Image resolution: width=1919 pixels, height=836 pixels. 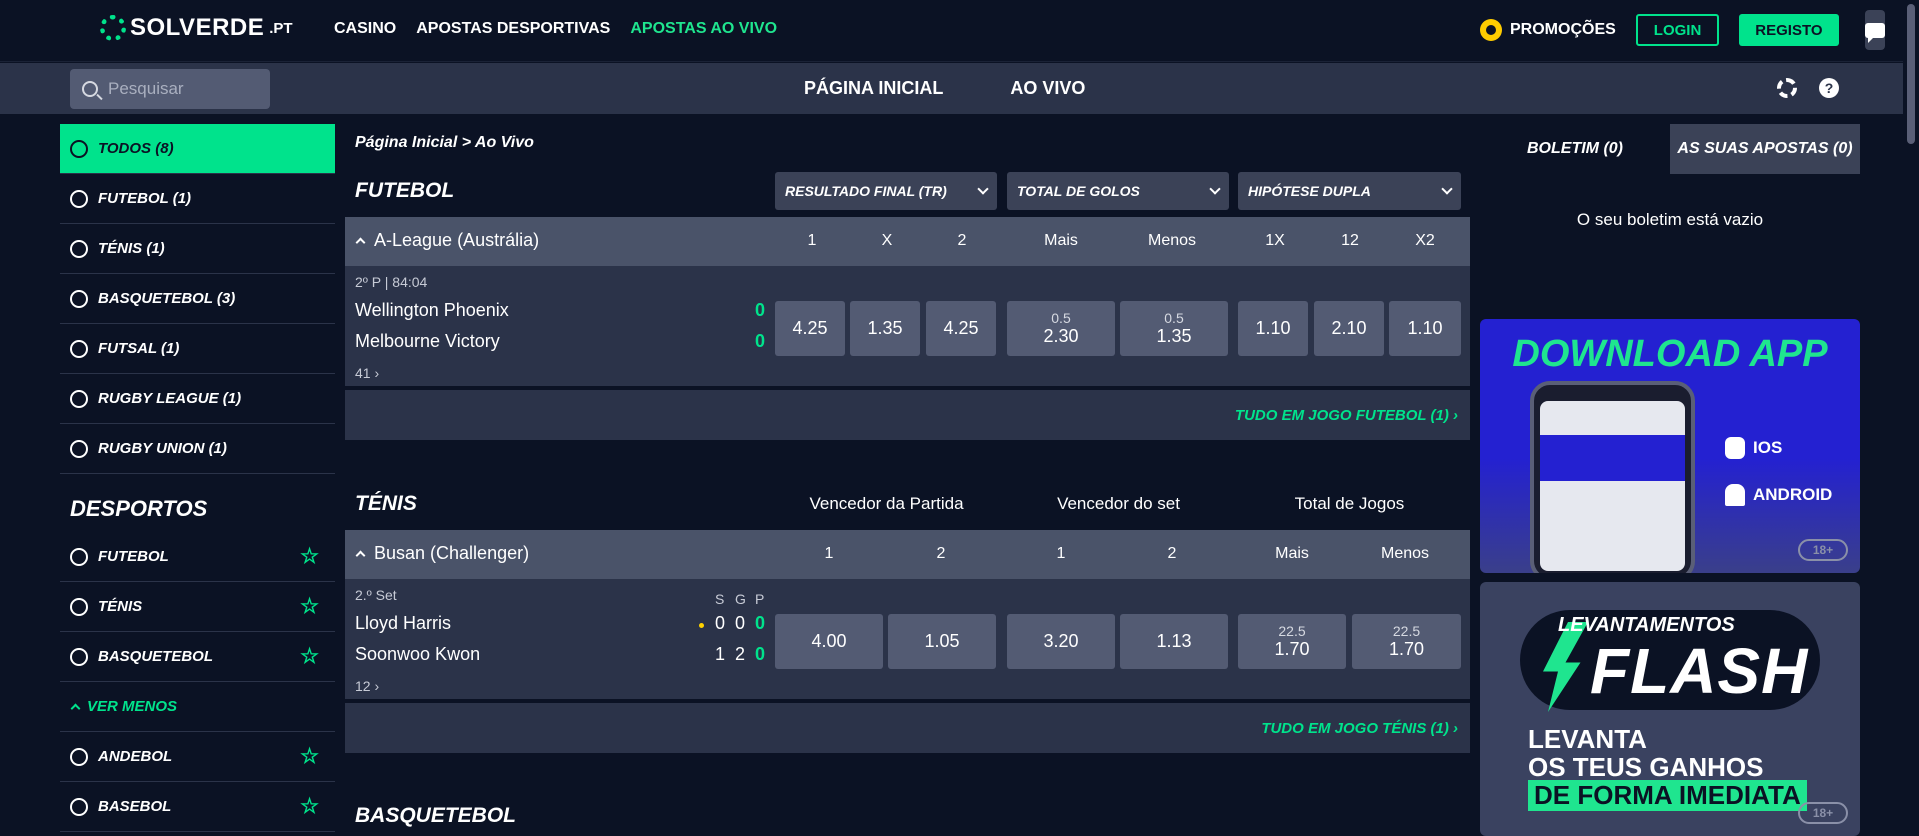 I want to click on chat-button, so click(x=1874, y=30).